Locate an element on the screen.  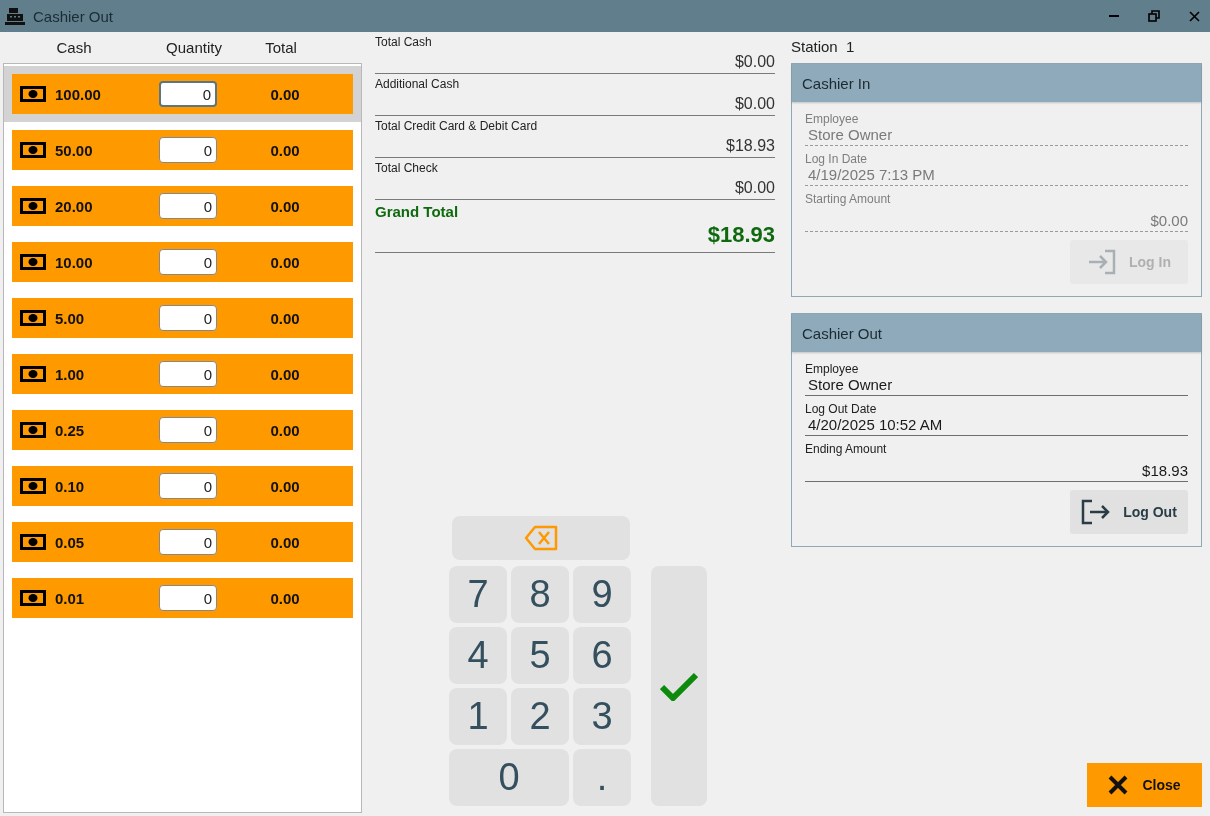
column-header: Quantity is located at coordinates (194, 47).